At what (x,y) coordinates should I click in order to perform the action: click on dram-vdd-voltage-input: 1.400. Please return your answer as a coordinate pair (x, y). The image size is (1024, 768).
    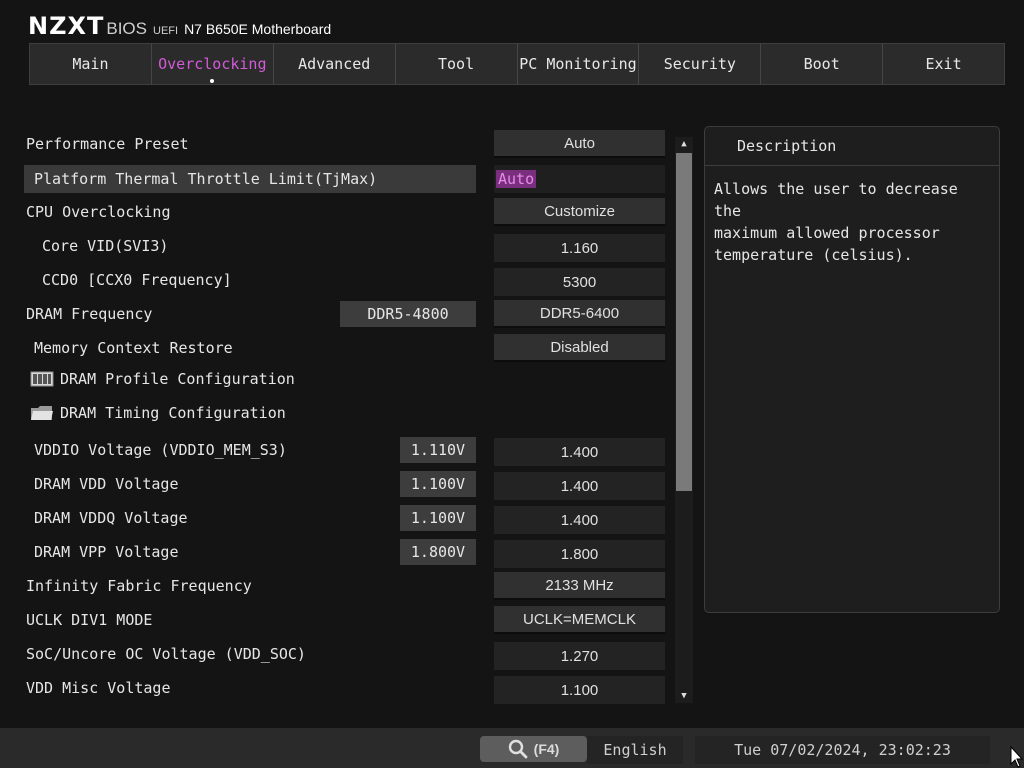
    Looking at the image, I should click on (579, 486).